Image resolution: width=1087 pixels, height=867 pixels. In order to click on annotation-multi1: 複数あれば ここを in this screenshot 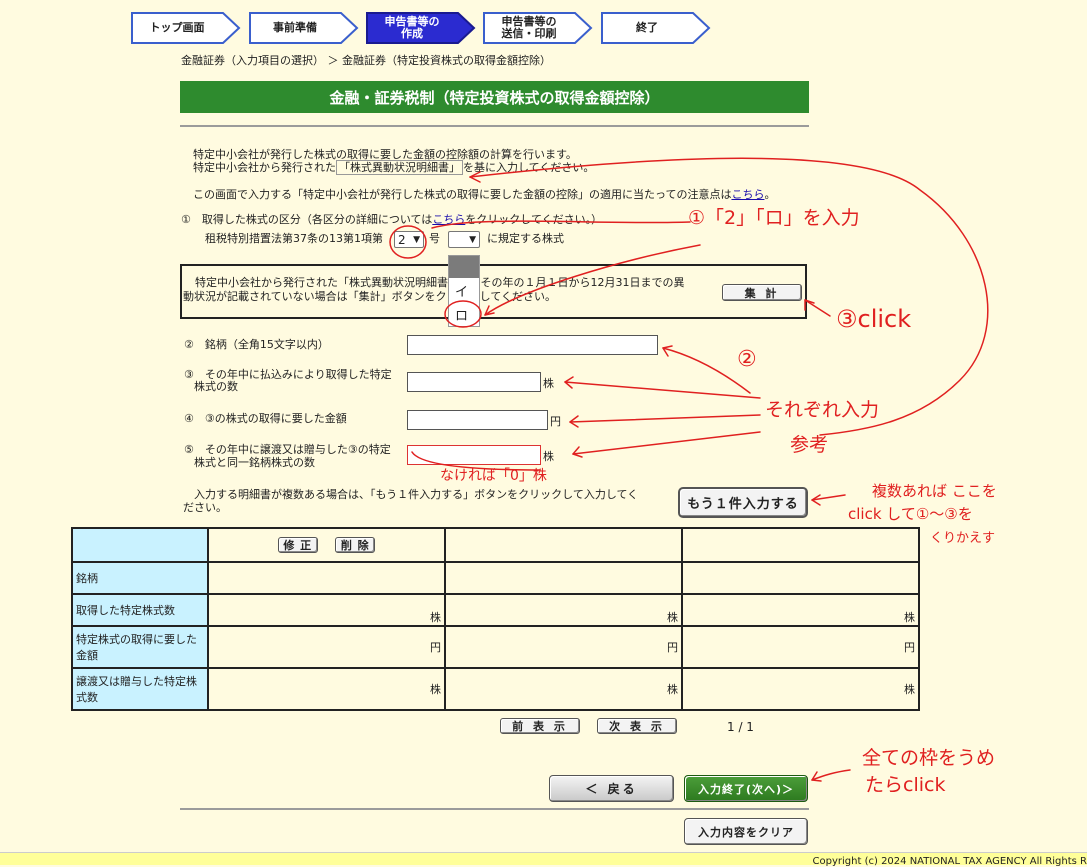, I will do `click(934, 491)`.